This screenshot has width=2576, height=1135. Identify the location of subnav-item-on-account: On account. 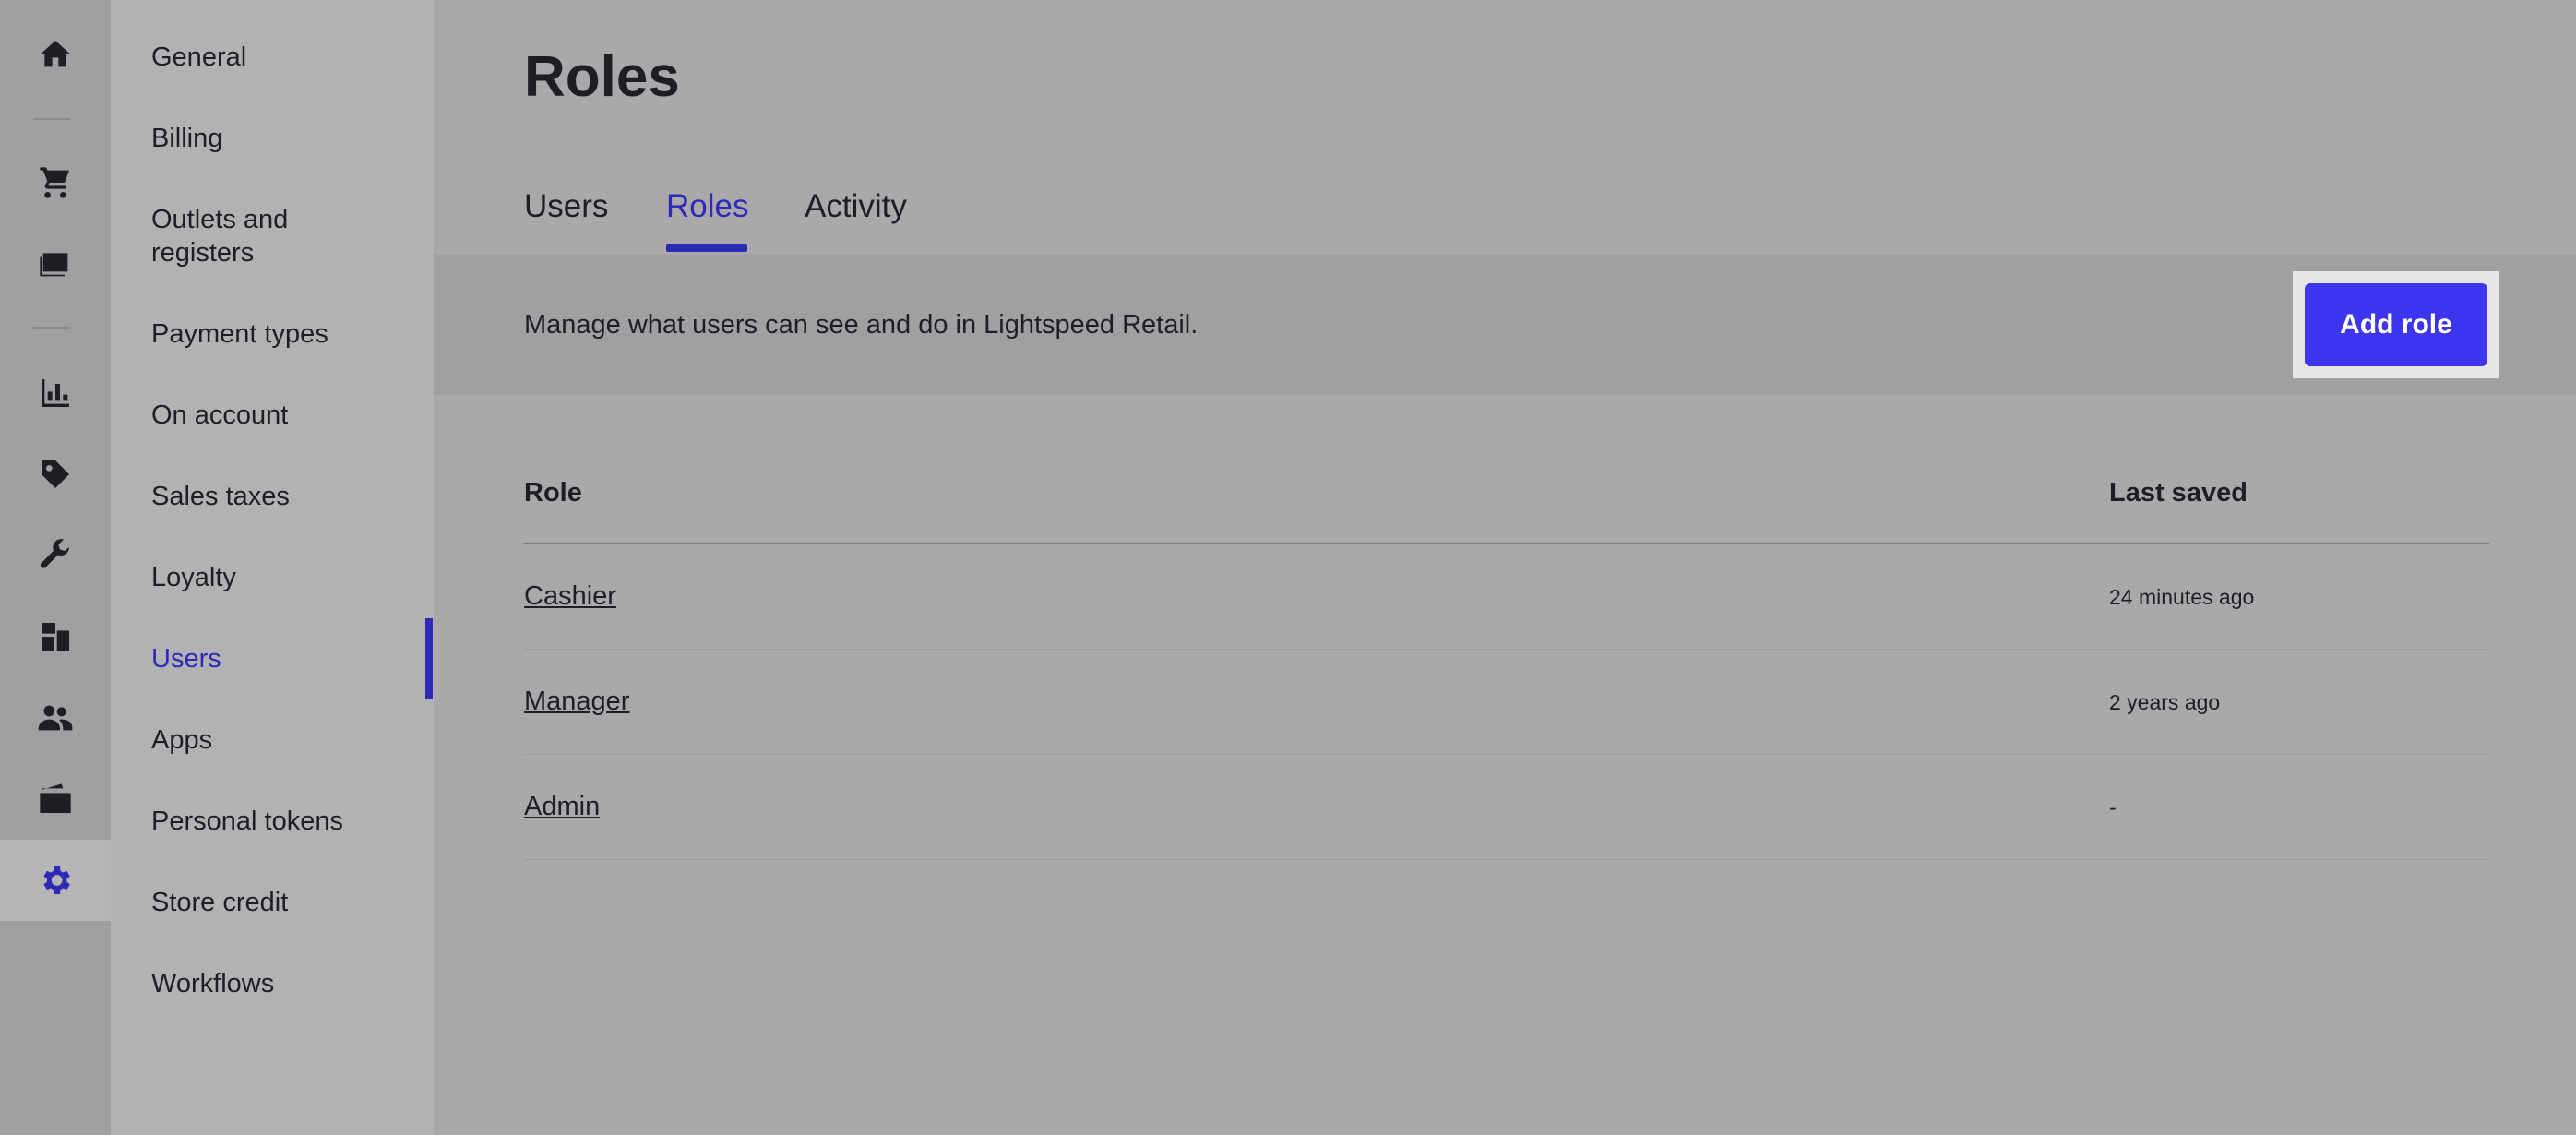
(285, 415).